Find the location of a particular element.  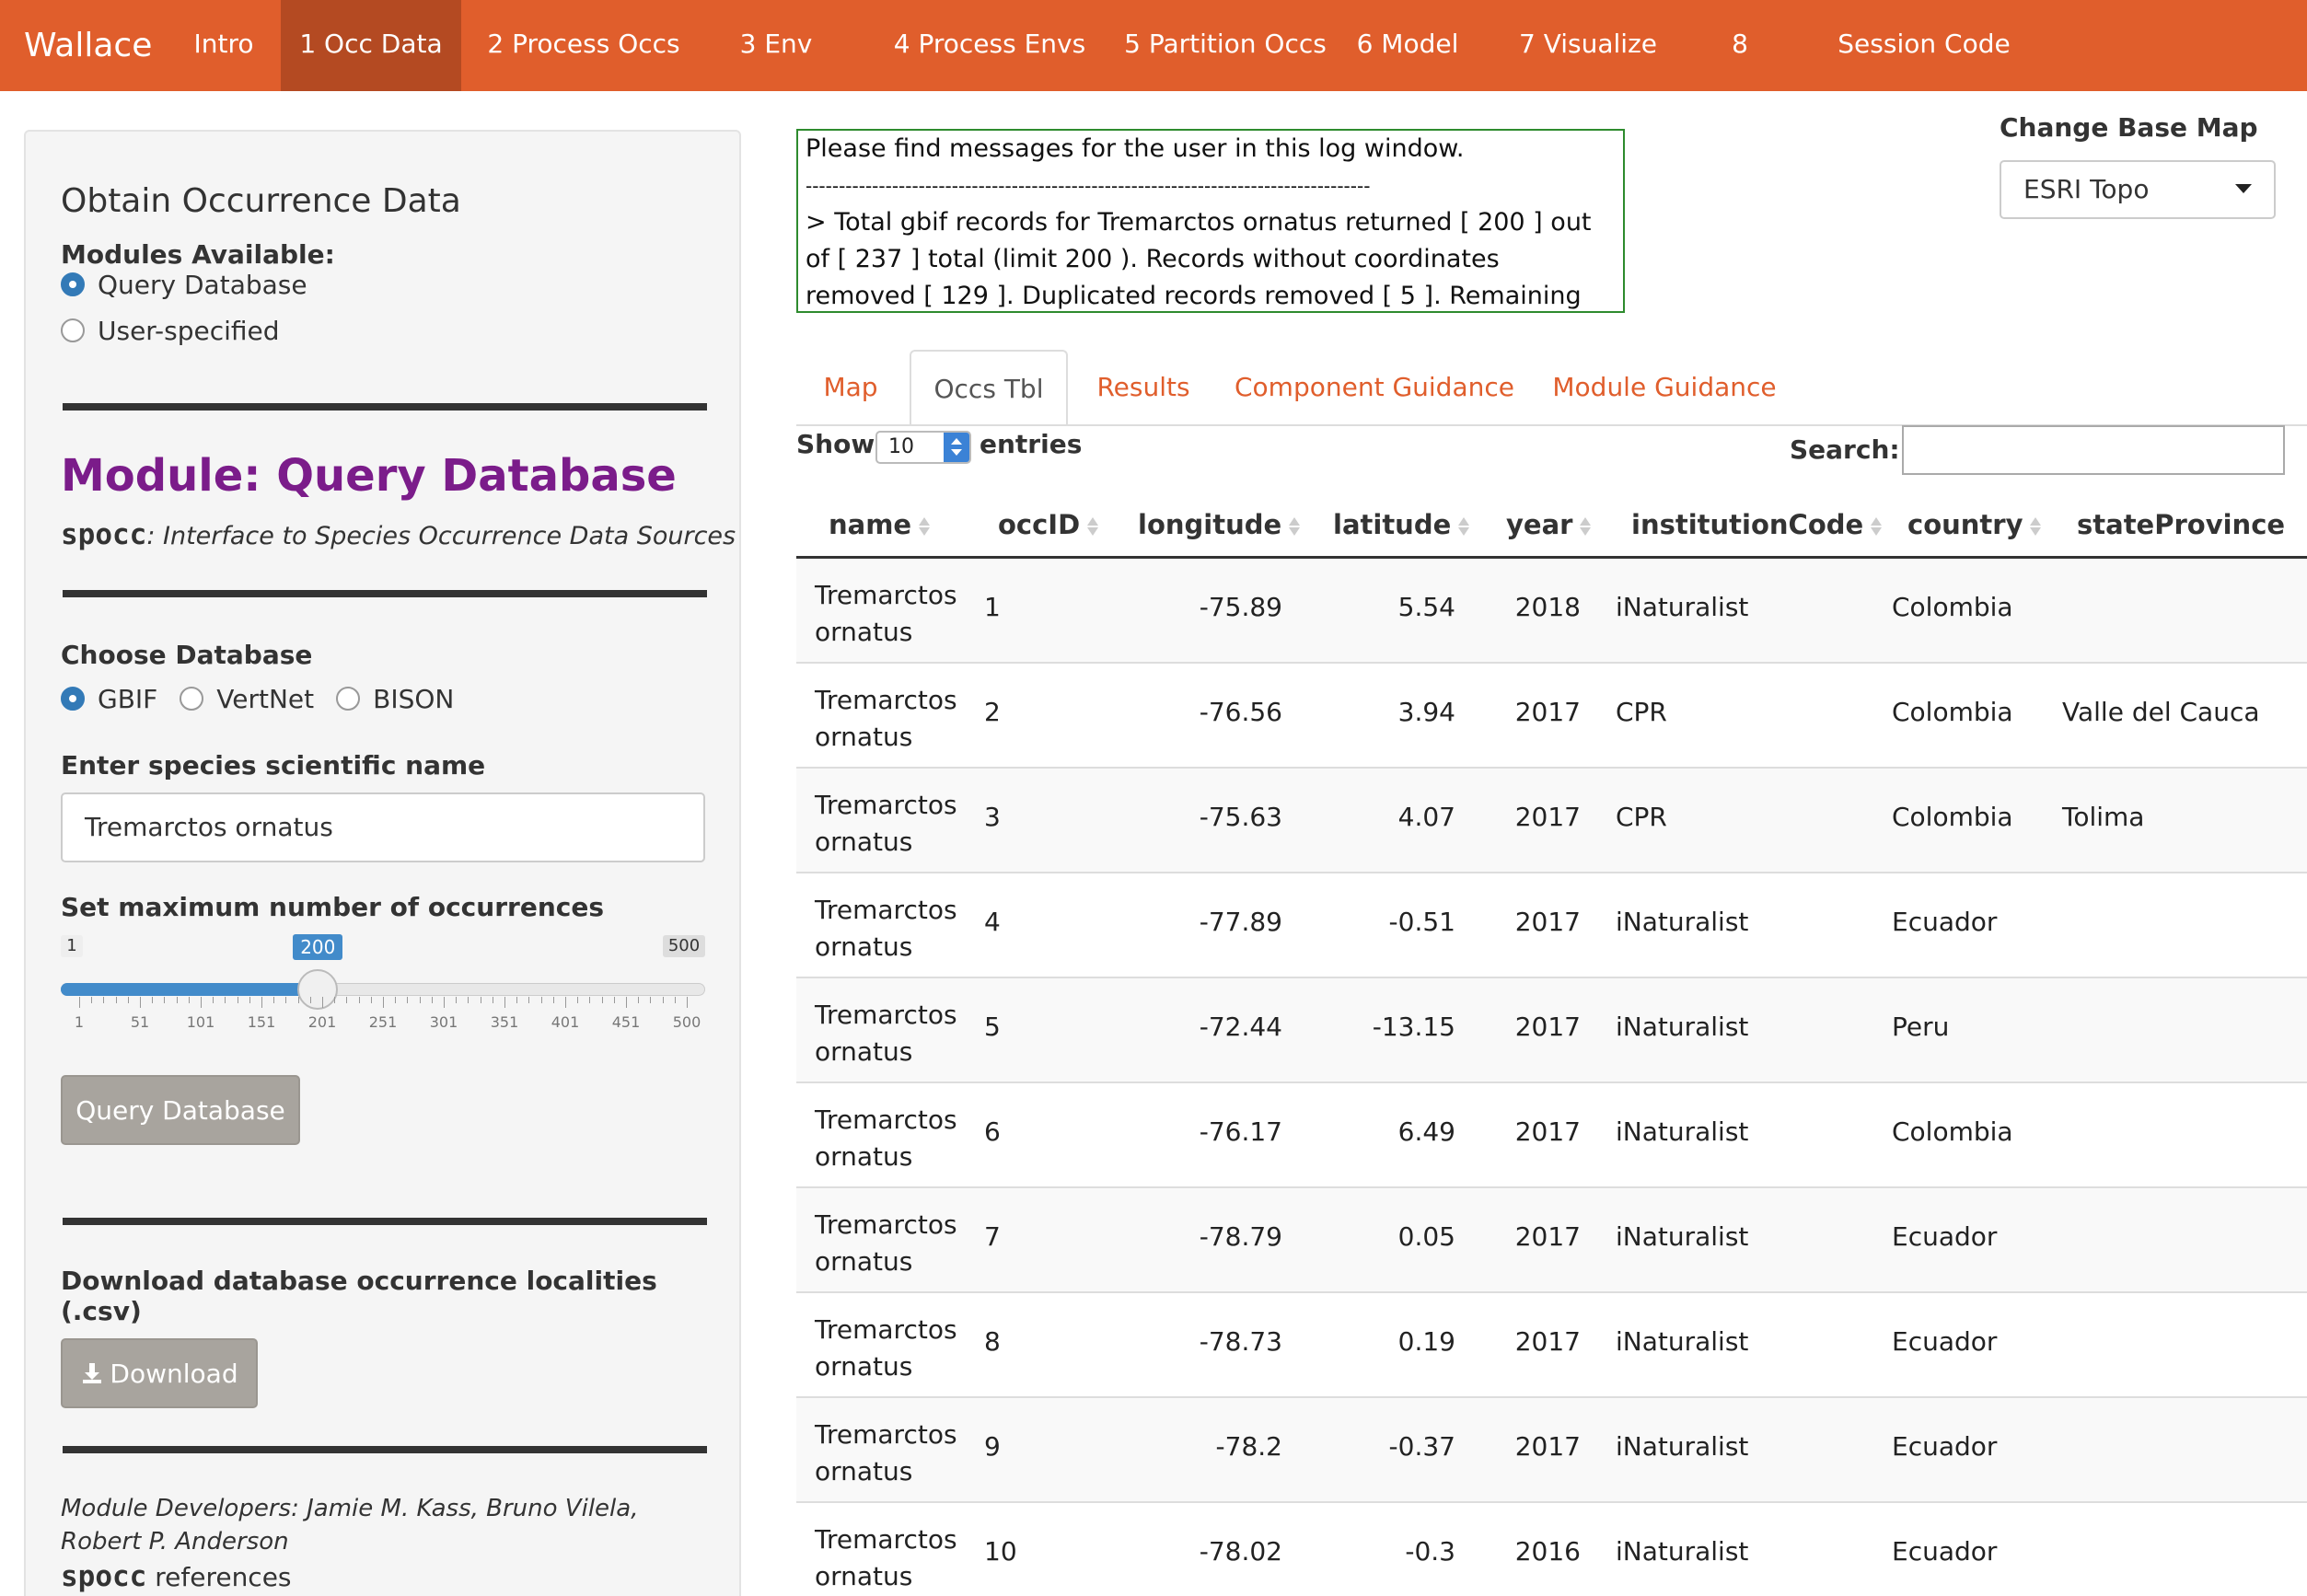

entries-value: 10 is located at coordinates (901, 447).